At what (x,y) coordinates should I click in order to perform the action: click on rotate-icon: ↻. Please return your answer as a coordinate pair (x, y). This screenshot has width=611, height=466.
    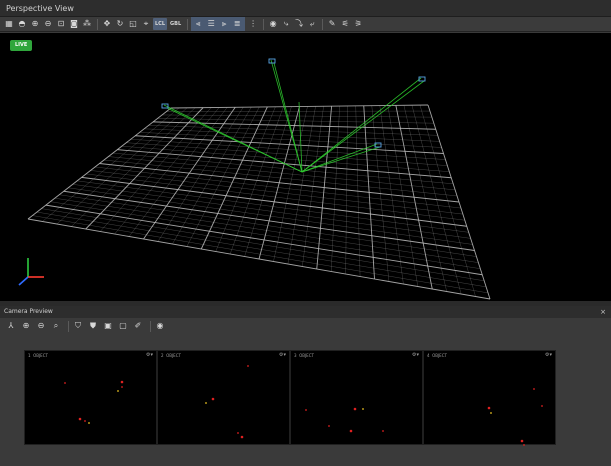
    Looking at the image, I should click on (120, 24).